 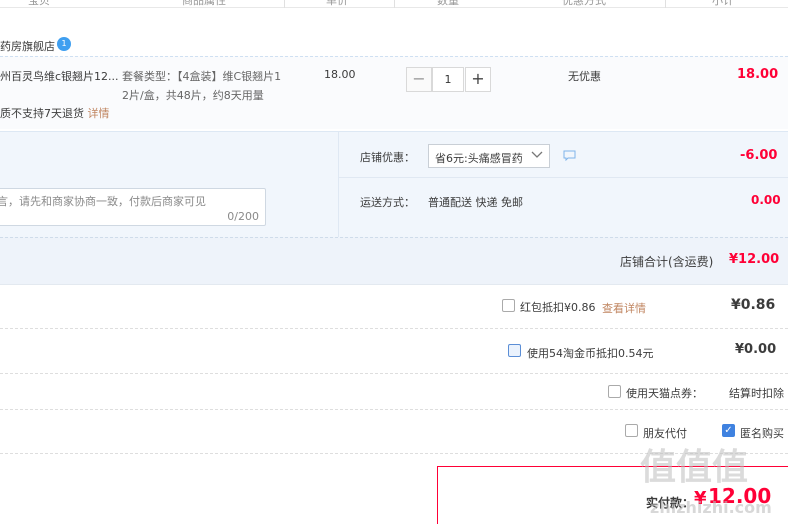 I want to click on coins-checkbox, so click(x=514, y=350).